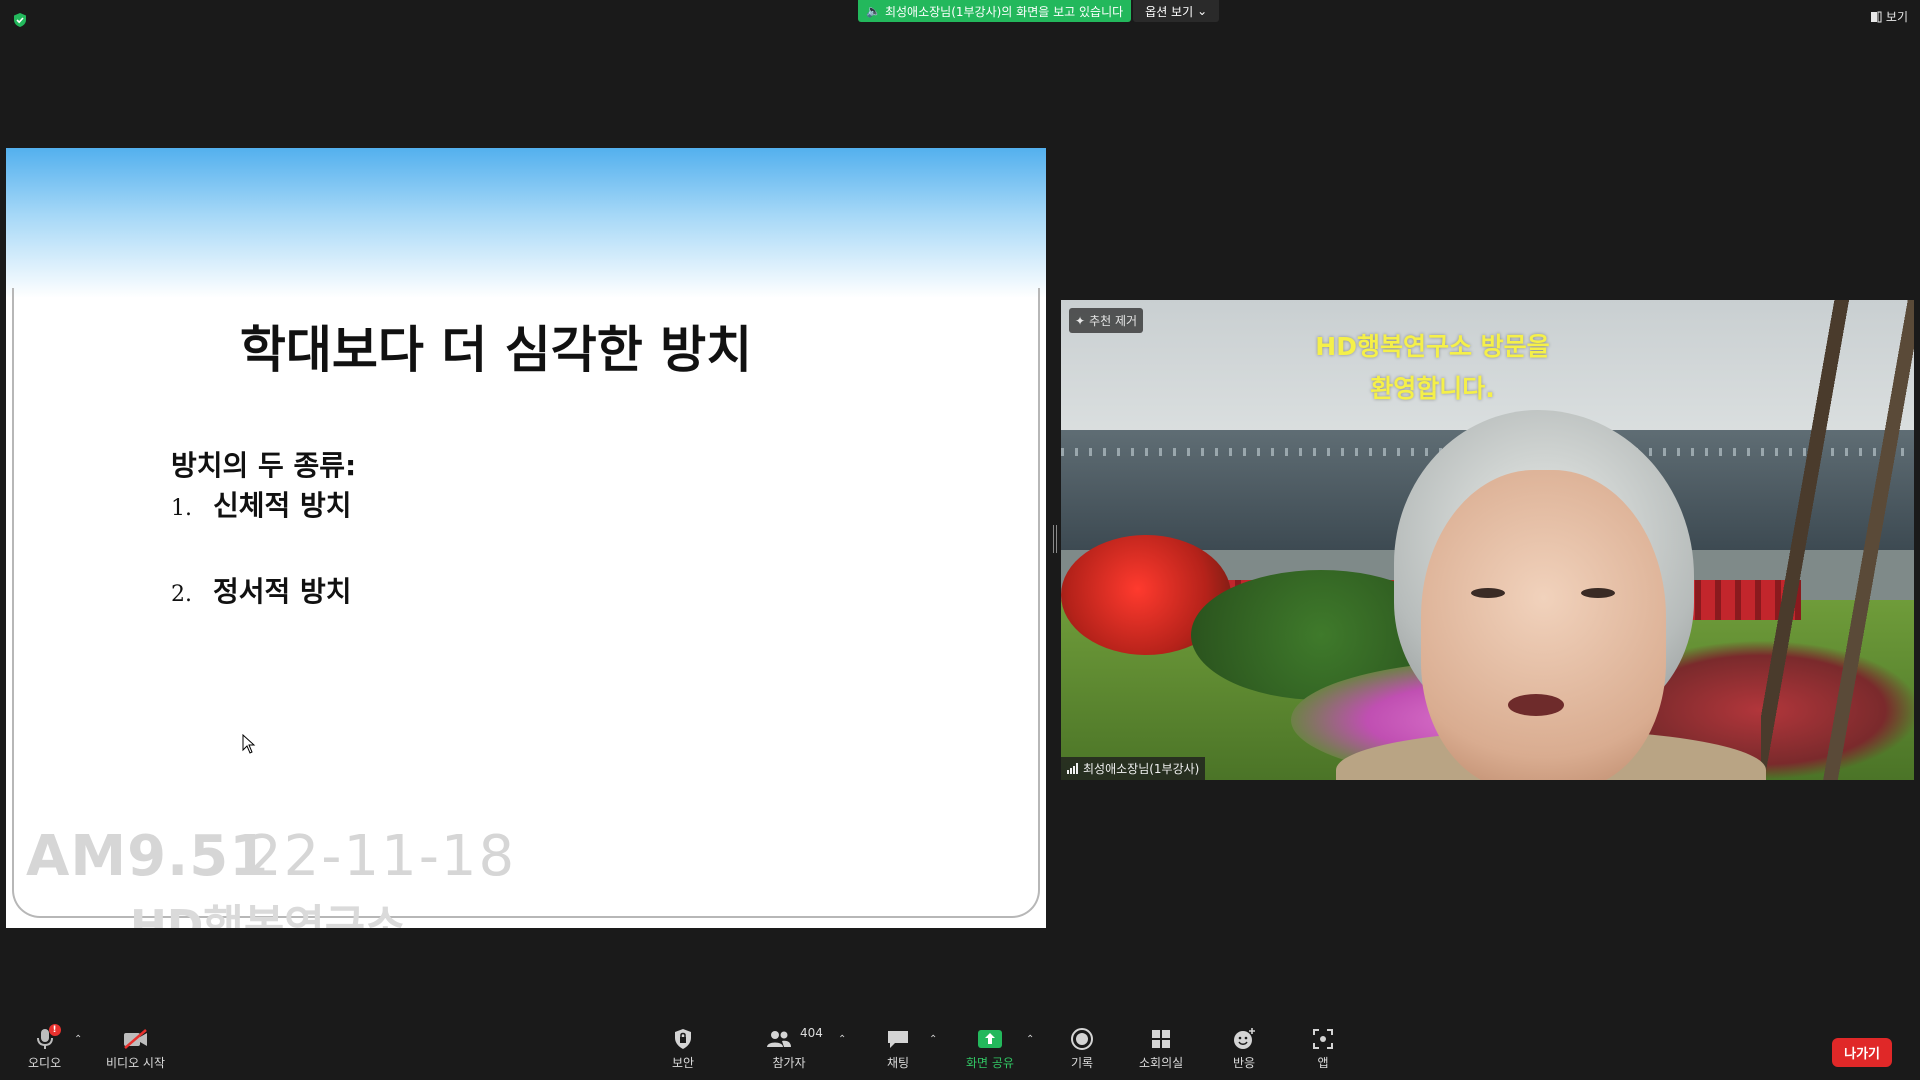  Describe the element at coordinates (249, 744) in the screenshot. I see `mouse-cursor-icon` at that location.